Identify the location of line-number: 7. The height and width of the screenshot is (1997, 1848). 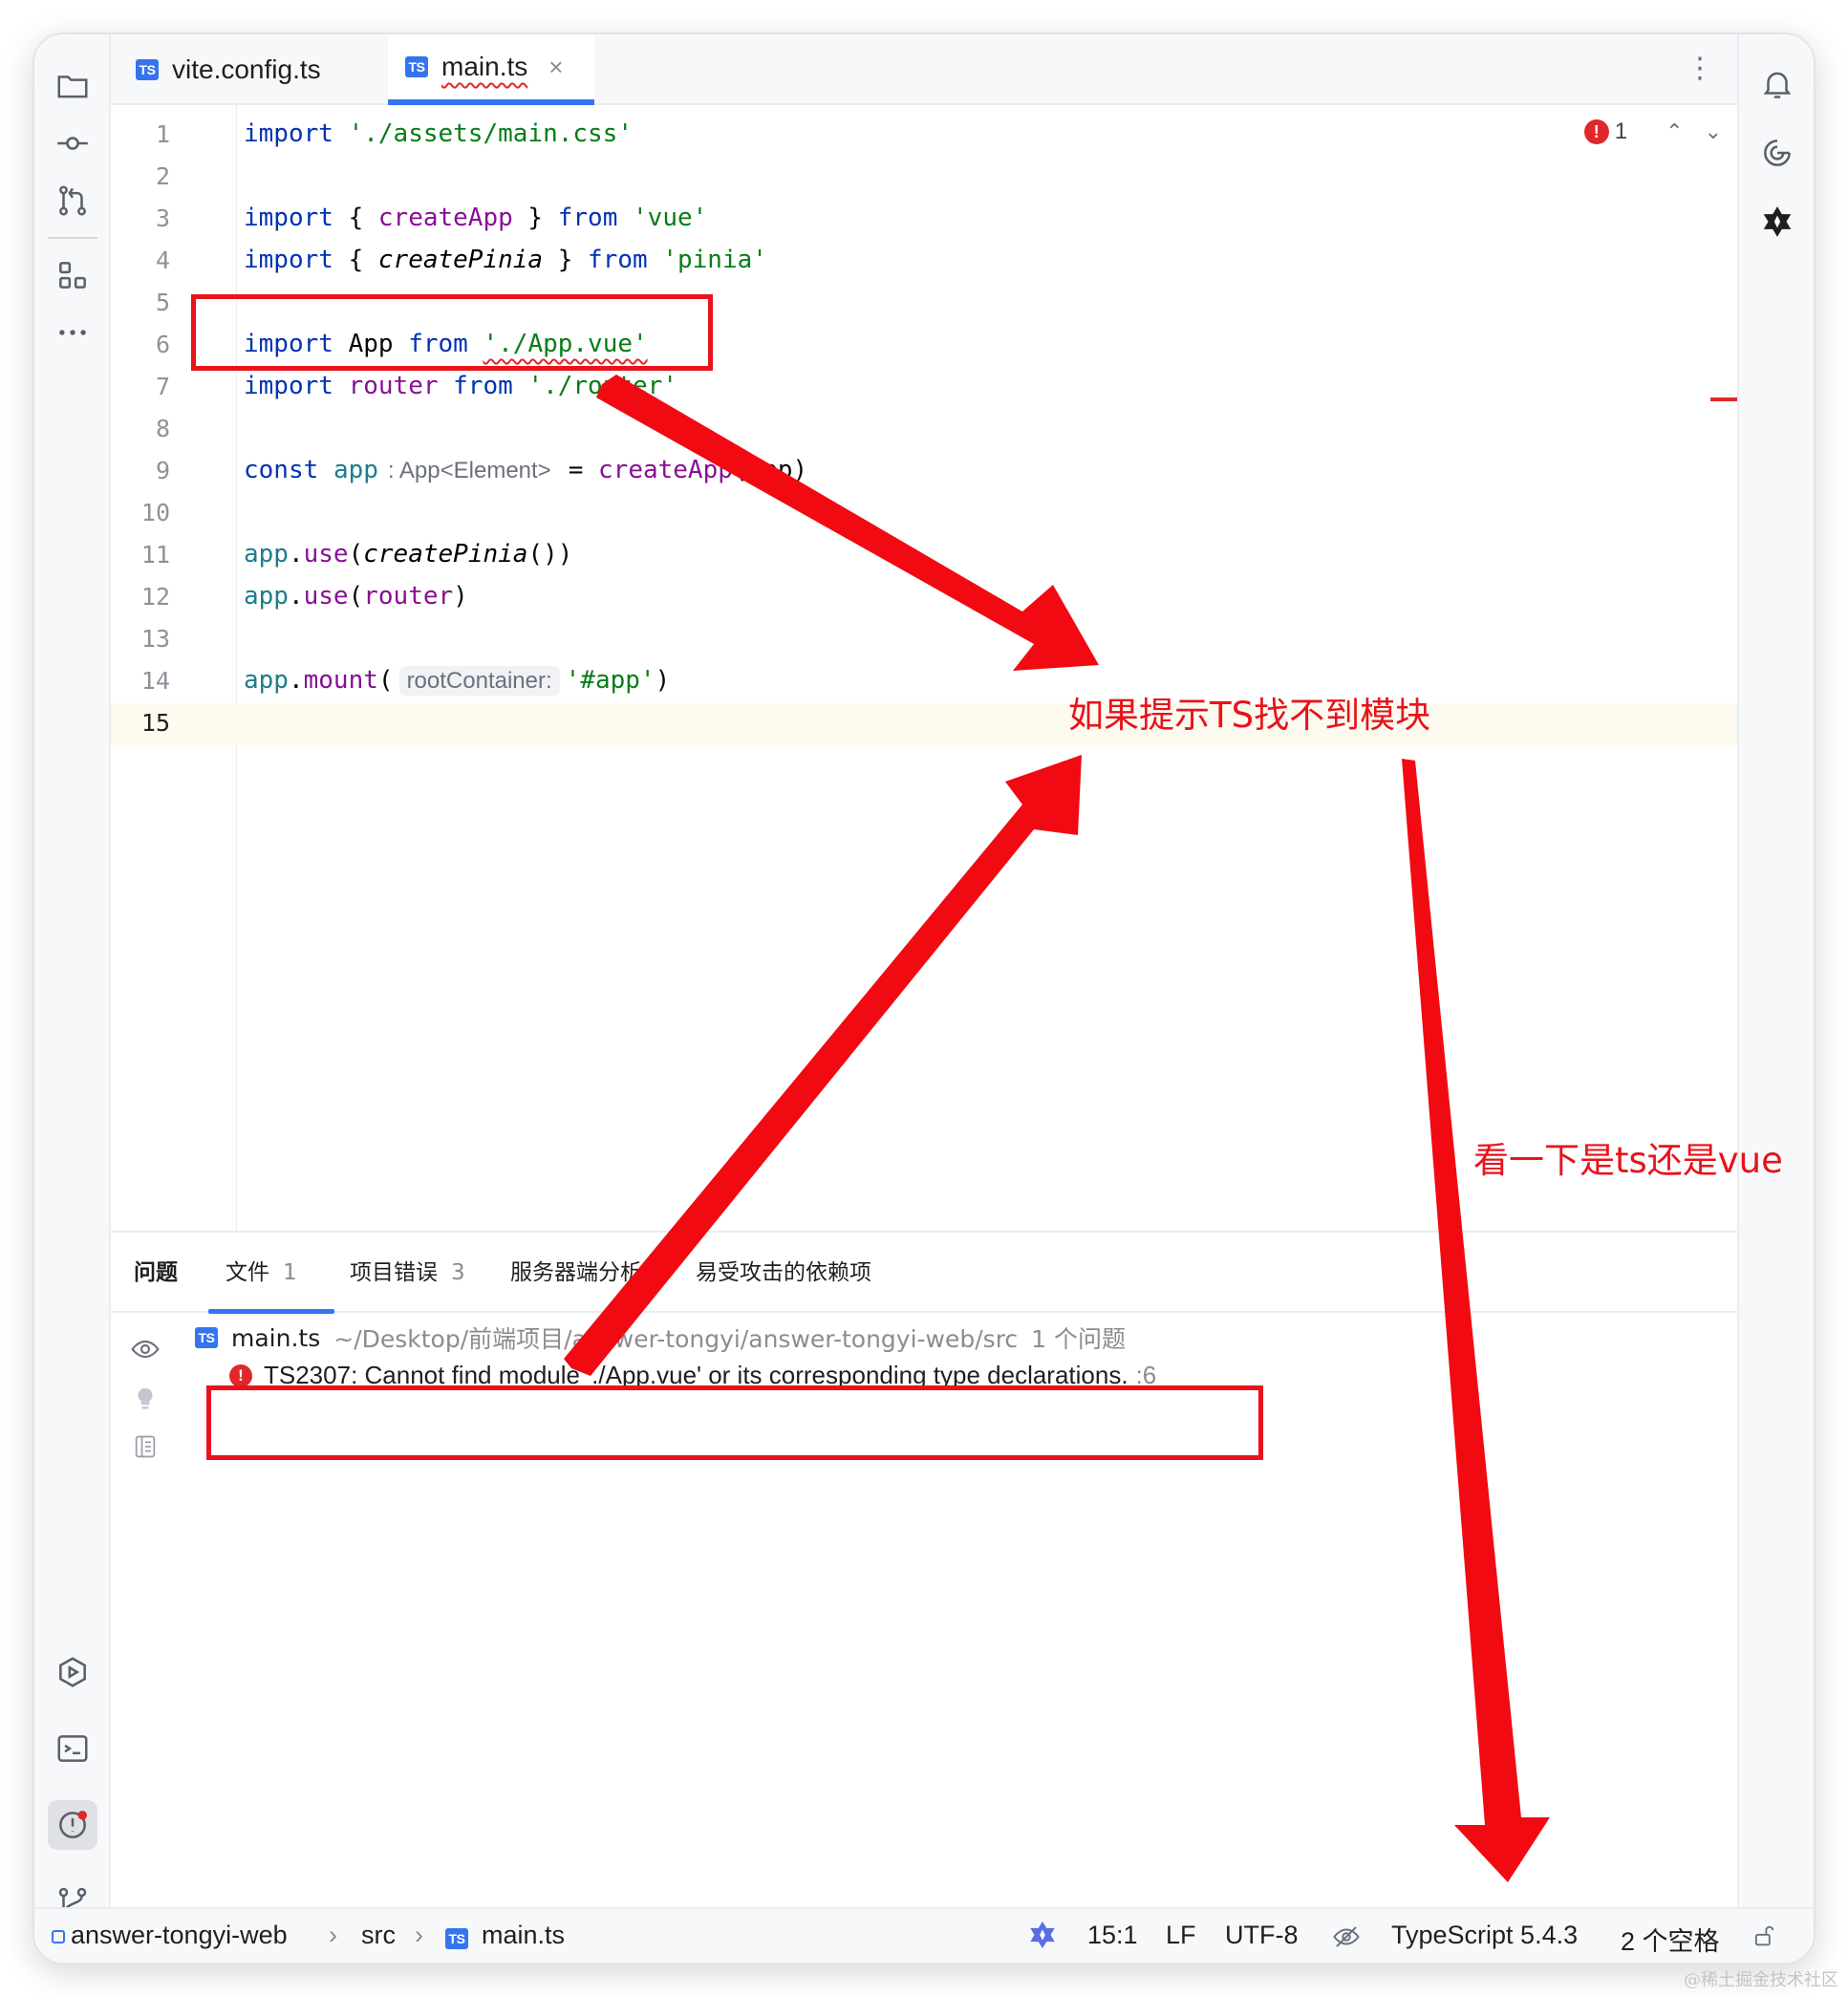
(162, 387).